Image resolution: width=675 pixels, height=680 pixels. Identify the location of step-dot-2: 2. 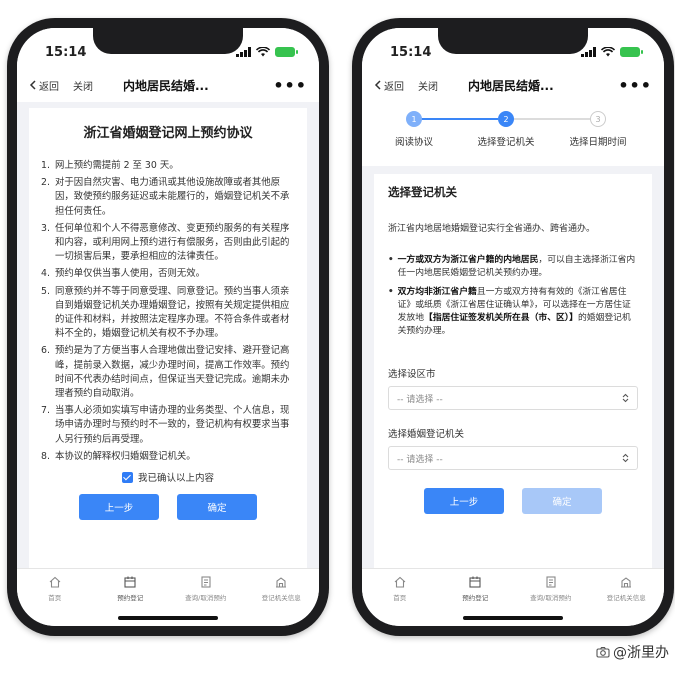
(506, 119).